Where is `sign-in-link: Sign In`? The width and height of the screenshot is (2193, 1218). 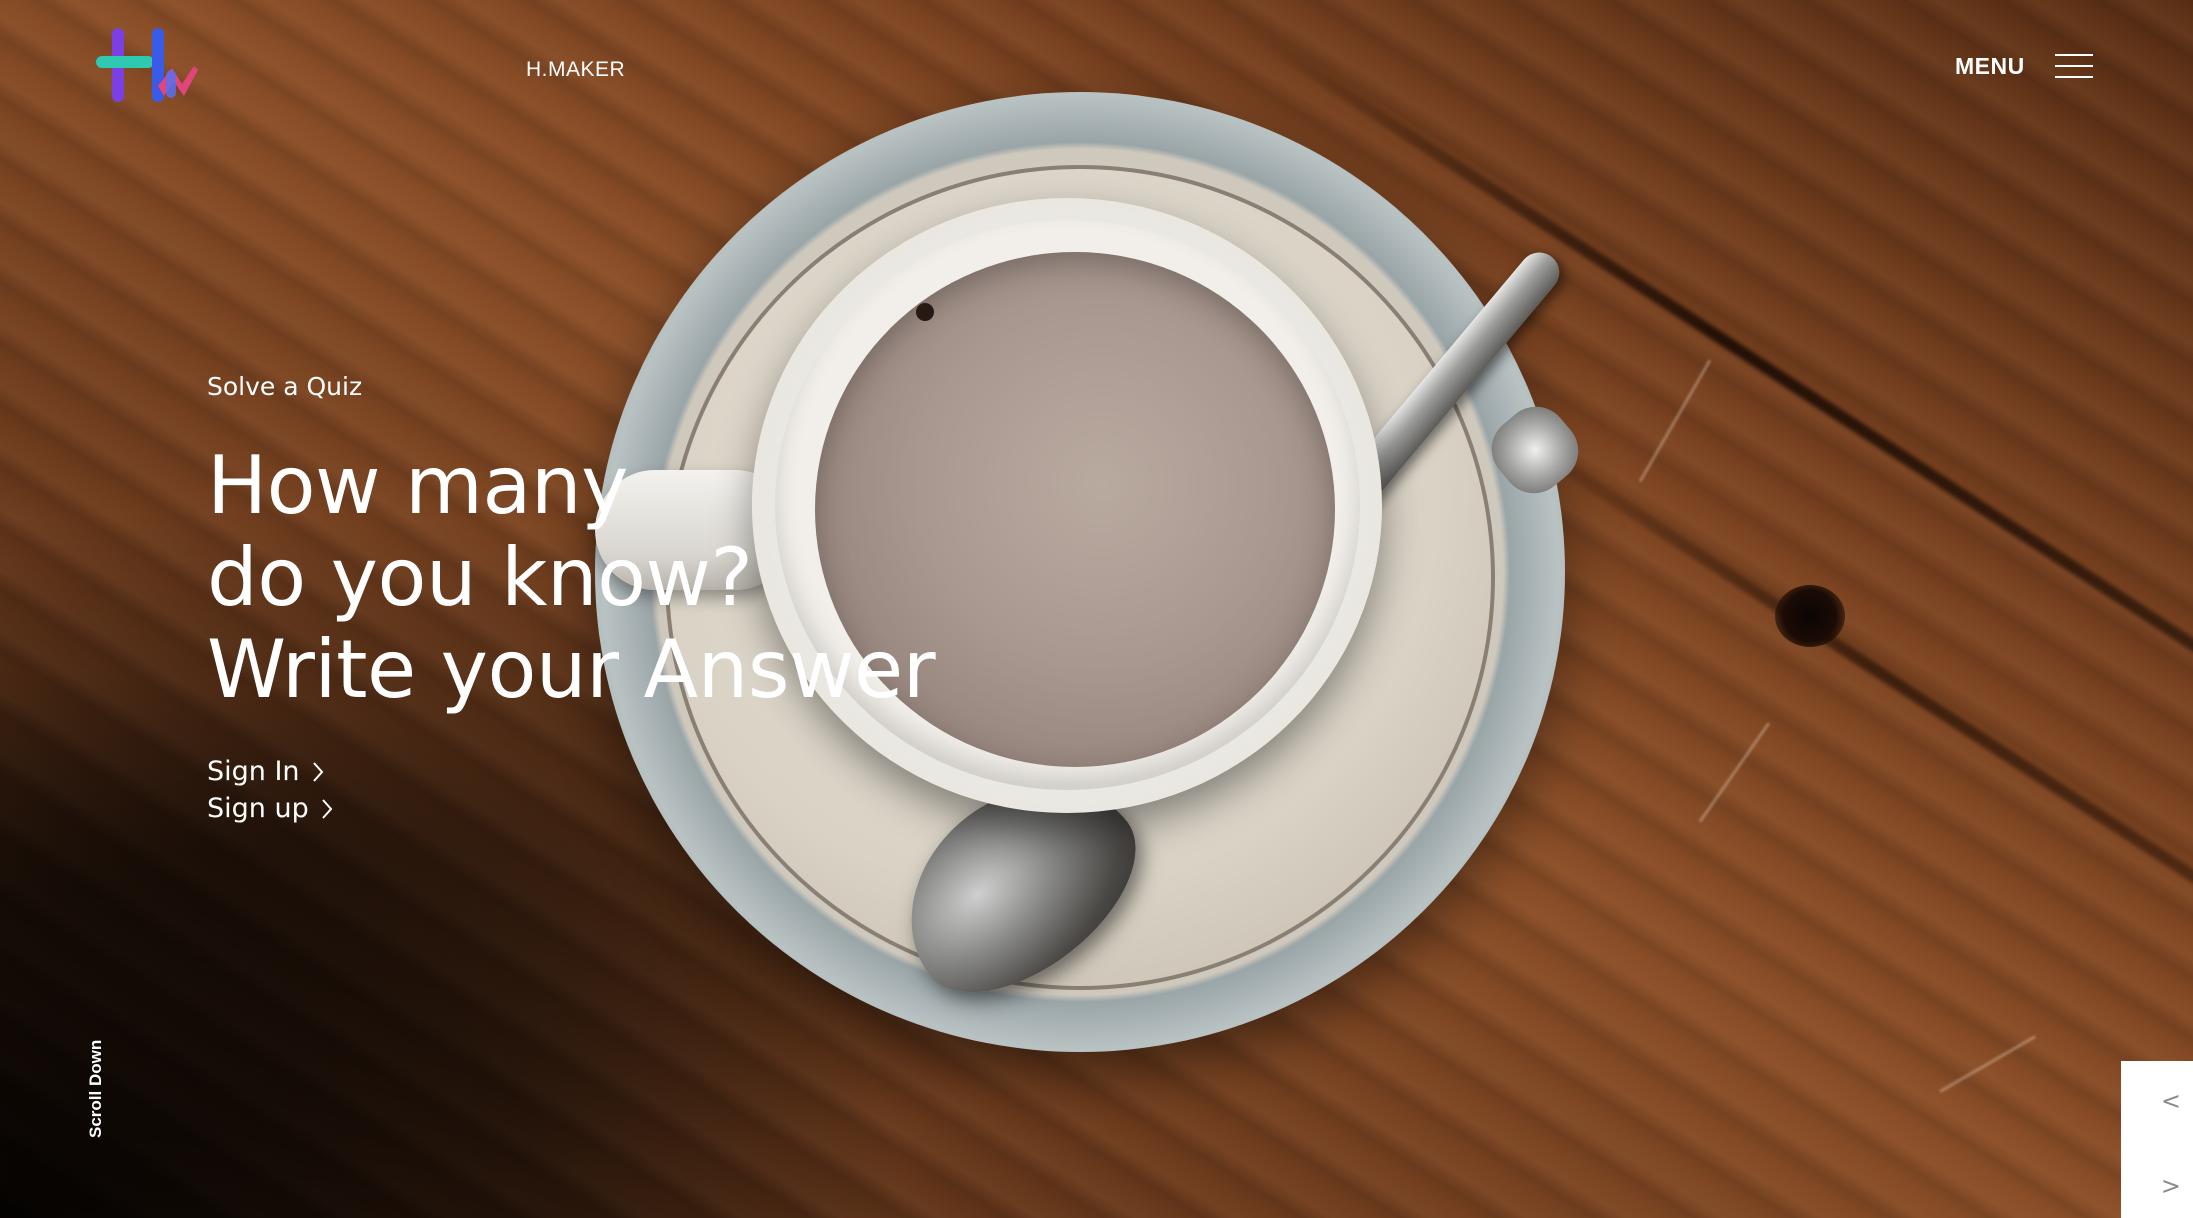 sign-in-link: Sign In is located at coordinates (571, 771).